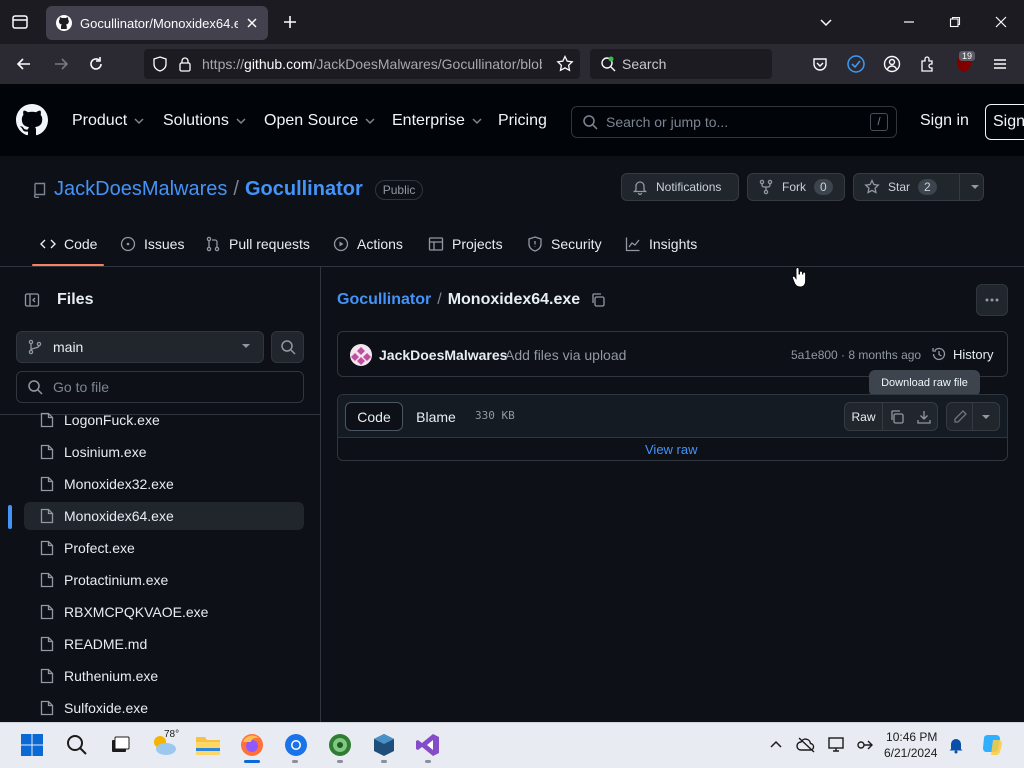 Image resolution: width=1024 pixels, height=768 pixels. I want to click on tab-actions: Actions, so click(368, 244).